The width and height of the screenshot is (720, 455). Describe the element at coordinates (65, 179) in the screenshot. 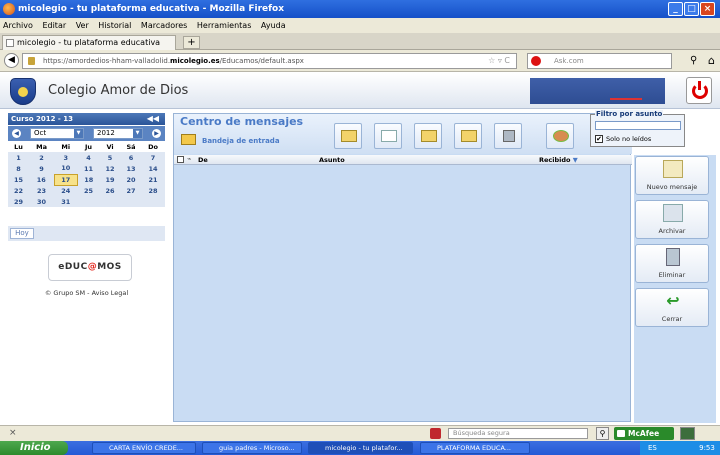

I see `calendar-day-today: 17` at that location.